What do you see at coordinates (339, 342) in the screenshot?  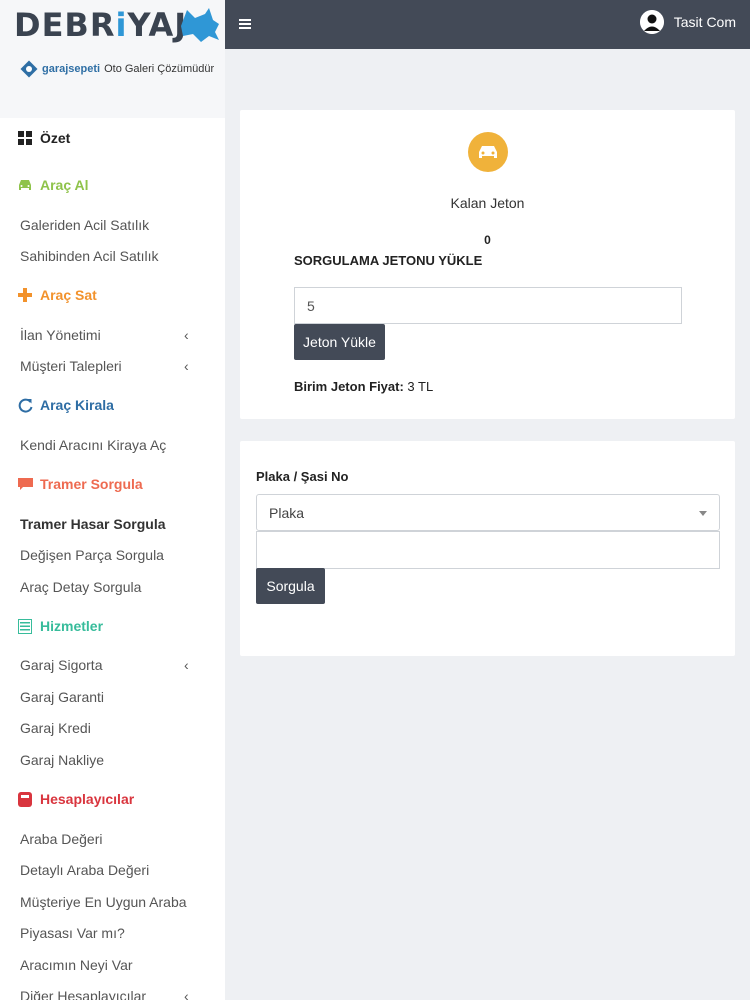 I see `jeton-yukle-button: Jeton Yükle` at bounding box center [339, 342].